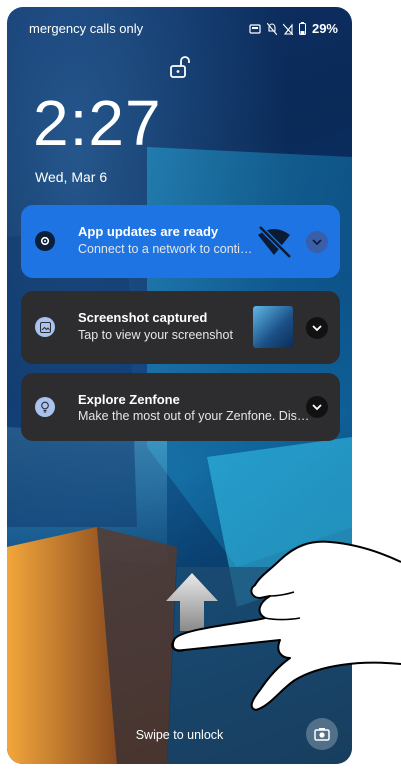  What do you see at coordinates (143, 317) in the screenshot?
I see `notification-title: Screenshot captured` at bounding box center [143, 317].